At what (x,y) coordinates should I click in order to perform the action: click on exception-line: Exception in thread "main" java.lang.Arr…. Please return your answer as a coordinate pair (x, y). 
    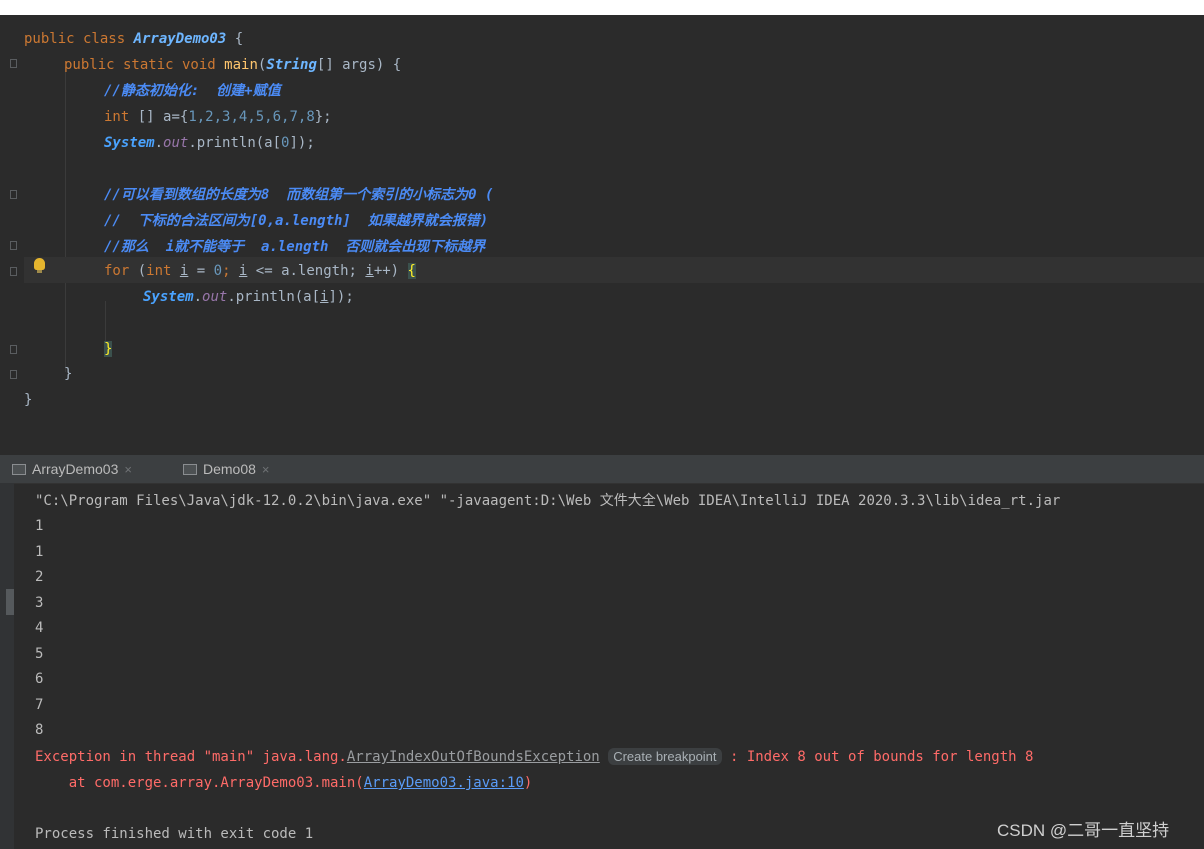
    Looking at the image, I should click on (534, 756).